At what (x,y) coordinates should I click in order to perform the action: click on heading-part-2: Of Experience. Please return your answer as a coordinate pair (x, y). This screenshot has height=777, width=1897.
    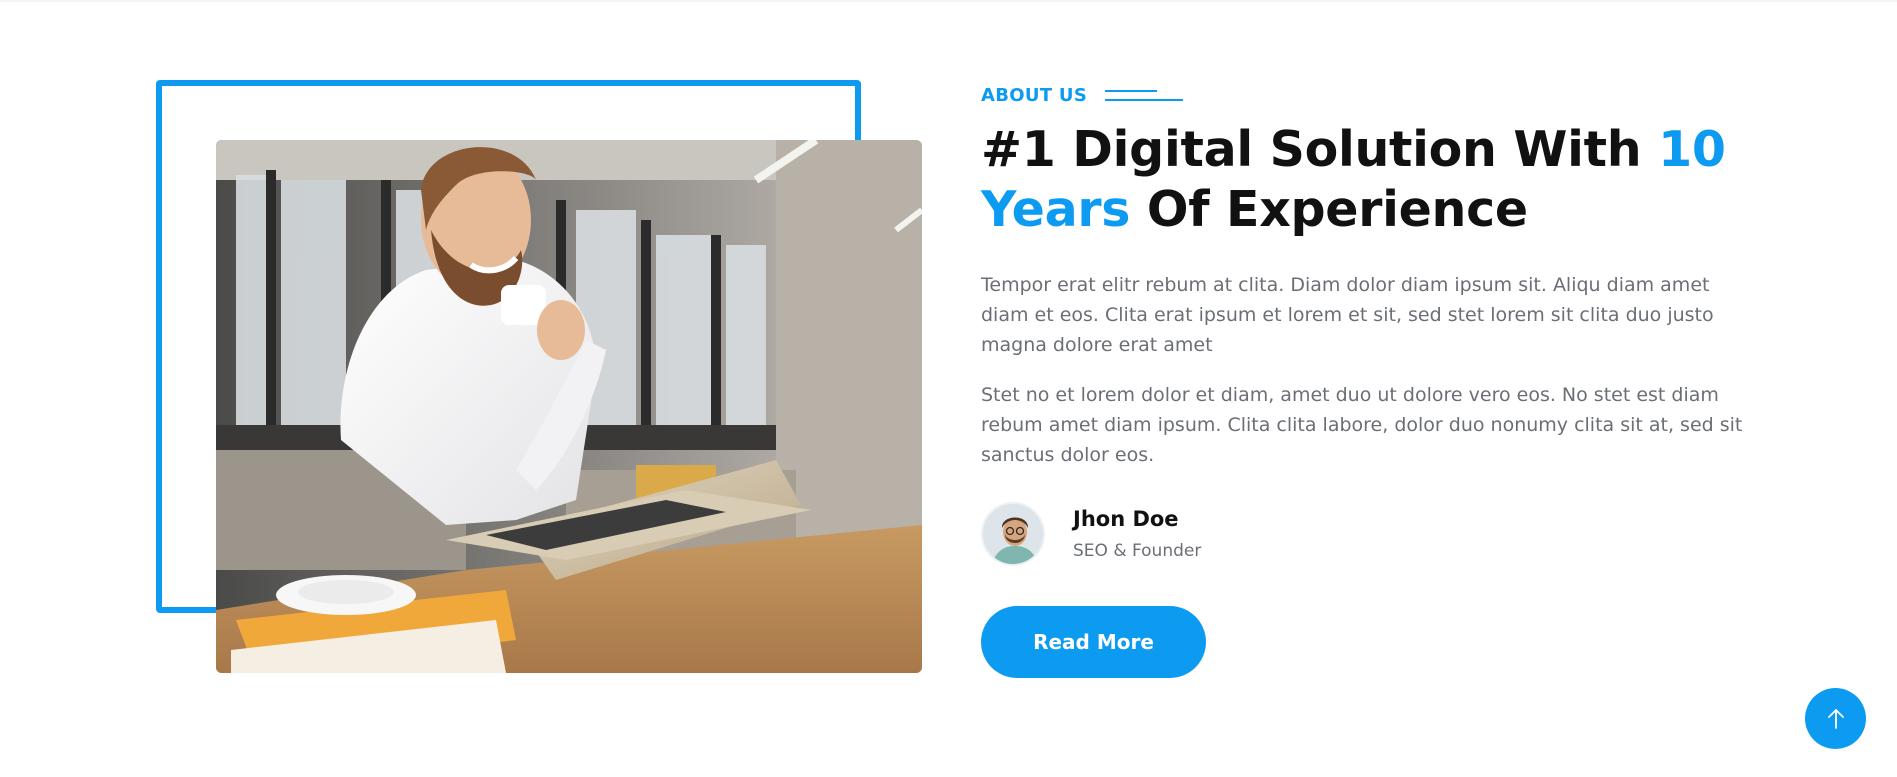
    Looking at the image, I should click on (1329, 209).